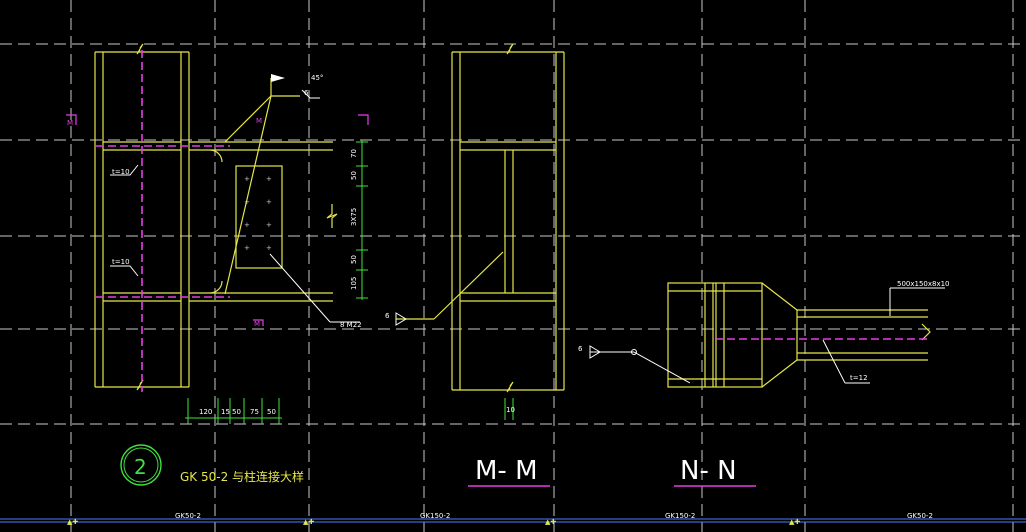 This screenshot has height=532, width=1026. I want to click on weld-flag, so click(278, 78).